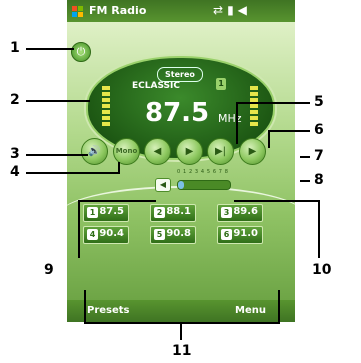  What do you see at coordinates (319, 229) in the screenshot?
I see `callout-10-vline` at bounding box center [319, 229].